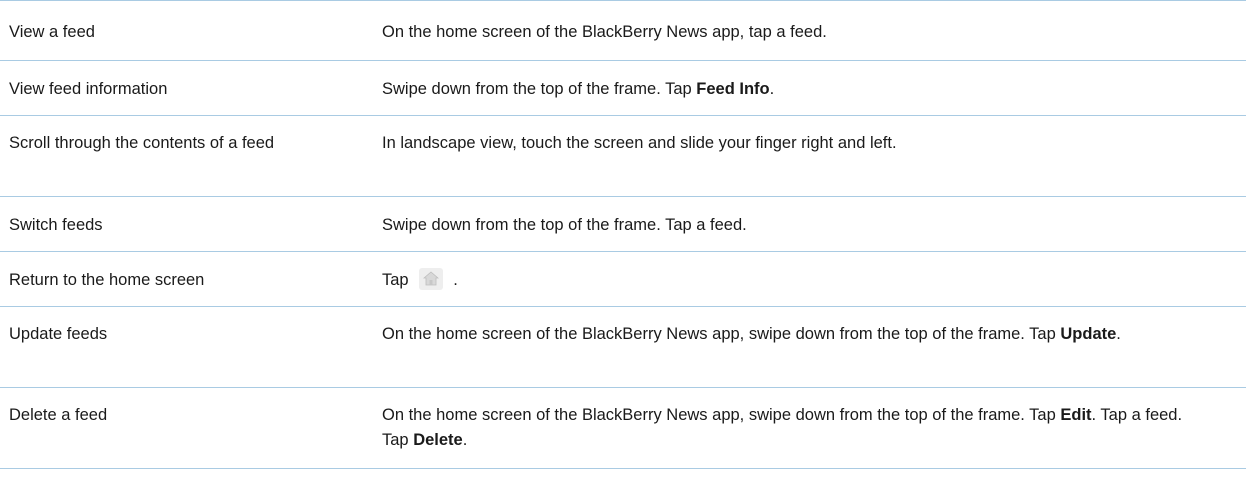 Image resolution: width=1246 pixels, height=496 pixels. I want to click on task-cell: View feed information, so click(88, 89).